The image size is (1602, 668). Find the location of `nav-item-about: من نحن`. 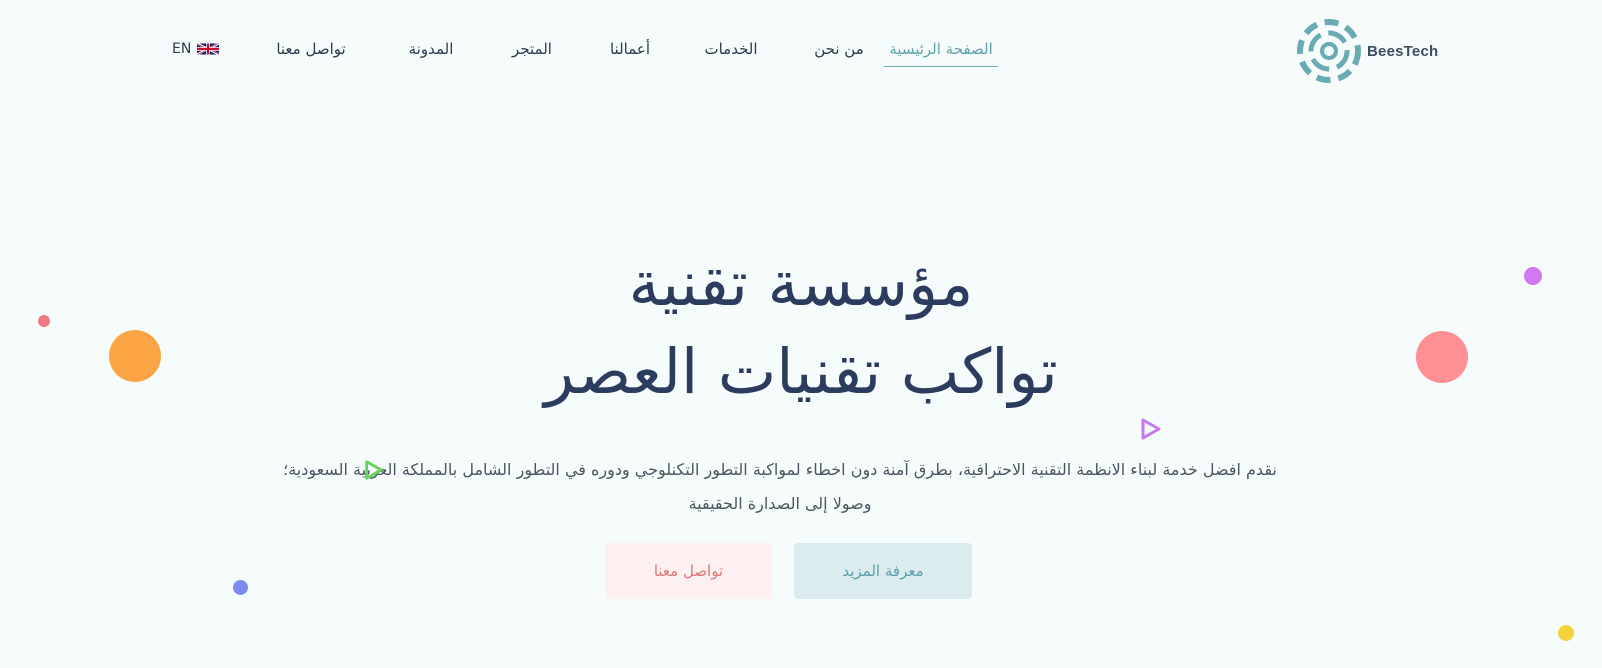

nav-item-about: من نحن is located at coordinates (839, 49).